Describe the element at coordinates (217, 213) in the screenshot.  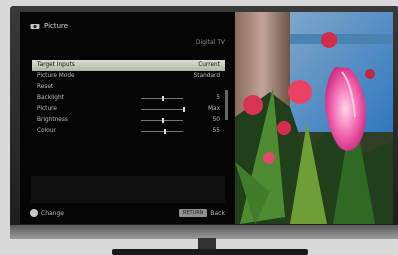
I see `footer-back-label: Back` at that location.